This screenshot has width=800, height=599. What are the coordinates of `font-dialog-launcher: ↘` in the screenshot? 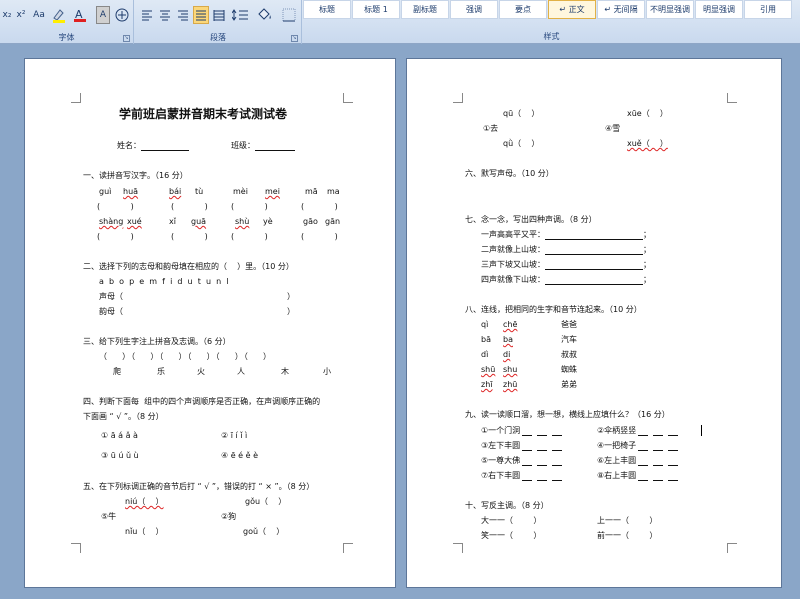 It's located at (126, 38).